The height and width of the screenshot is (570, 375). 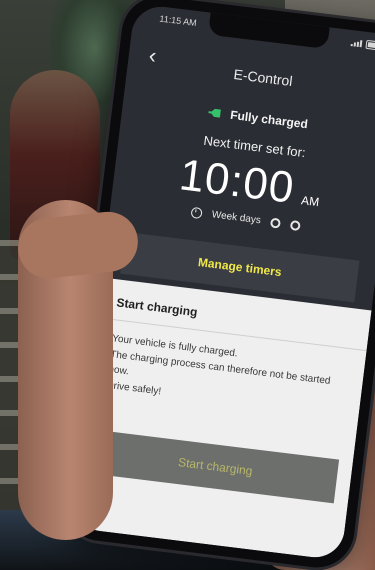 I want to click on days-label: Week days, so click(x=236, y=218).